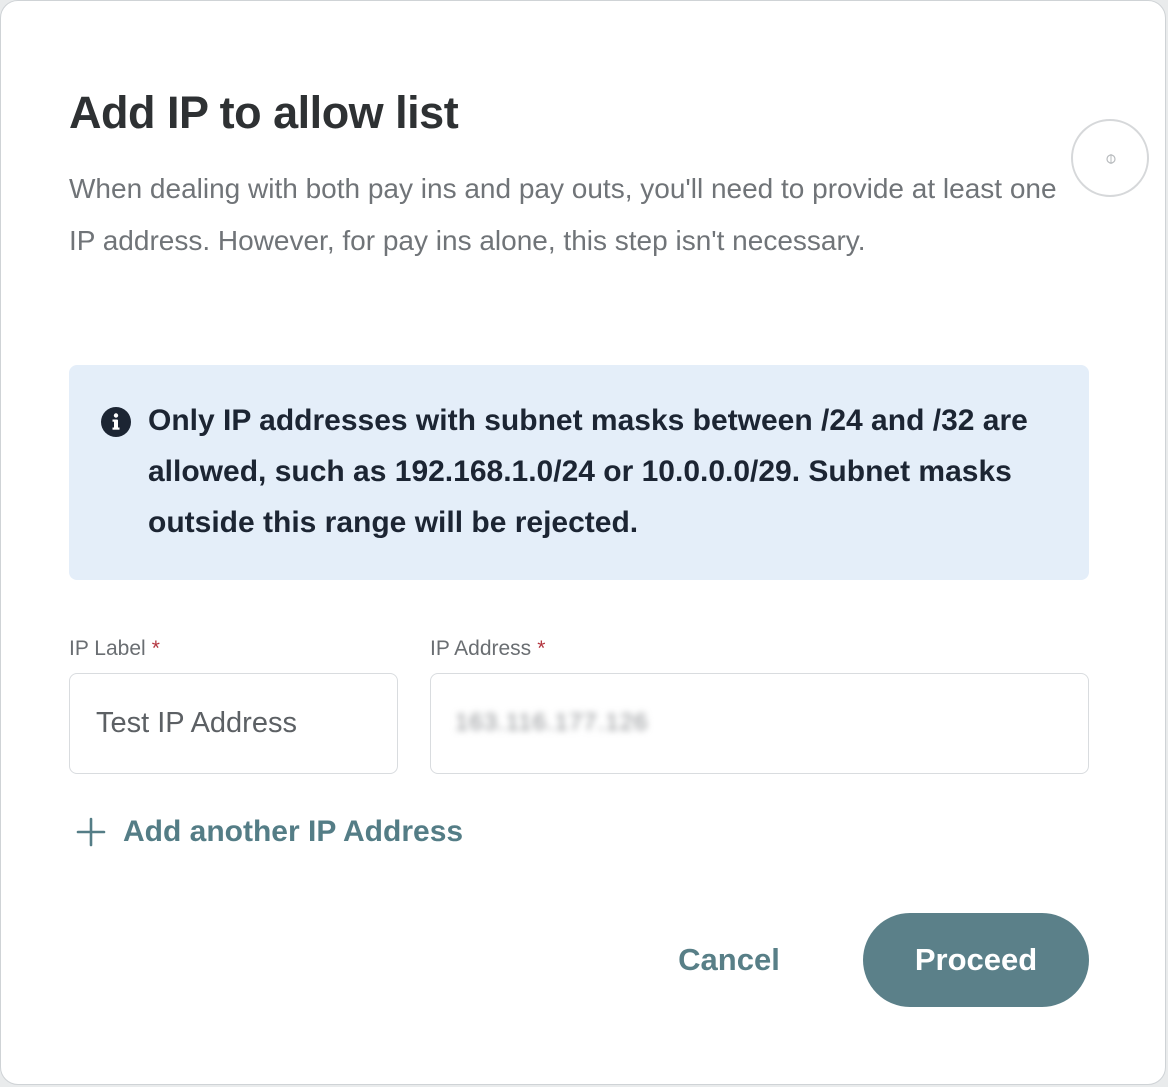  What do you see at coordinates (481, 648) in the screenshot?
I see `ip-address-label-text: IP Address` at bounding box center [481, 648].